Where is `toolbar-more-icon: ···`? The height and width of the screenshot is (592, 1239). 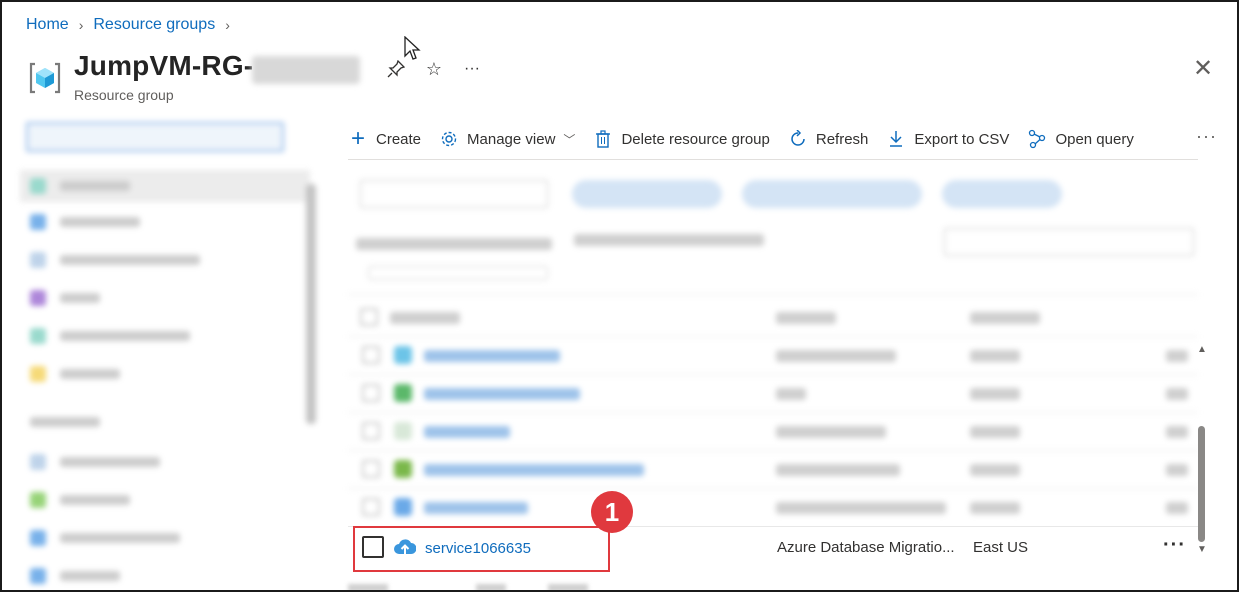
toolbar-more-icon: ··· is located at coordinates (1206, 136).